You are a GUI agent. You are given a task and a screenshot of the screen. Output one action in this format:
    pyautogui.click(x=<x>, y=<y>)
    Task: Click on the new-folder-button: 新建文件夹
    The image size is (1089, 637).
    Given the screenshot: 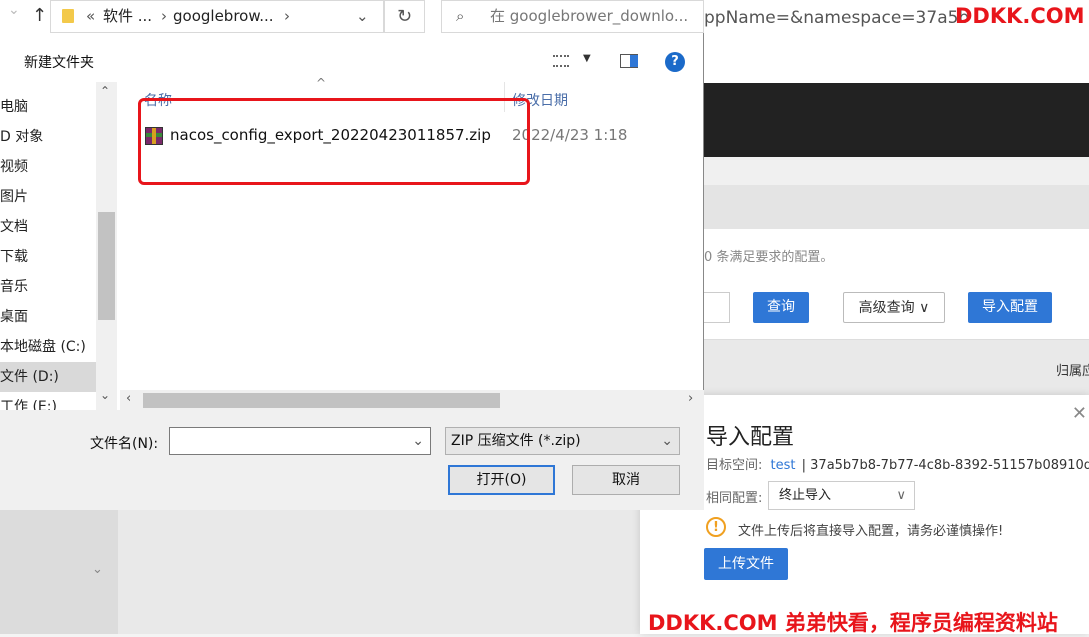 What is the action you would take?
    pyautogui.click(x=59, y=62)
    